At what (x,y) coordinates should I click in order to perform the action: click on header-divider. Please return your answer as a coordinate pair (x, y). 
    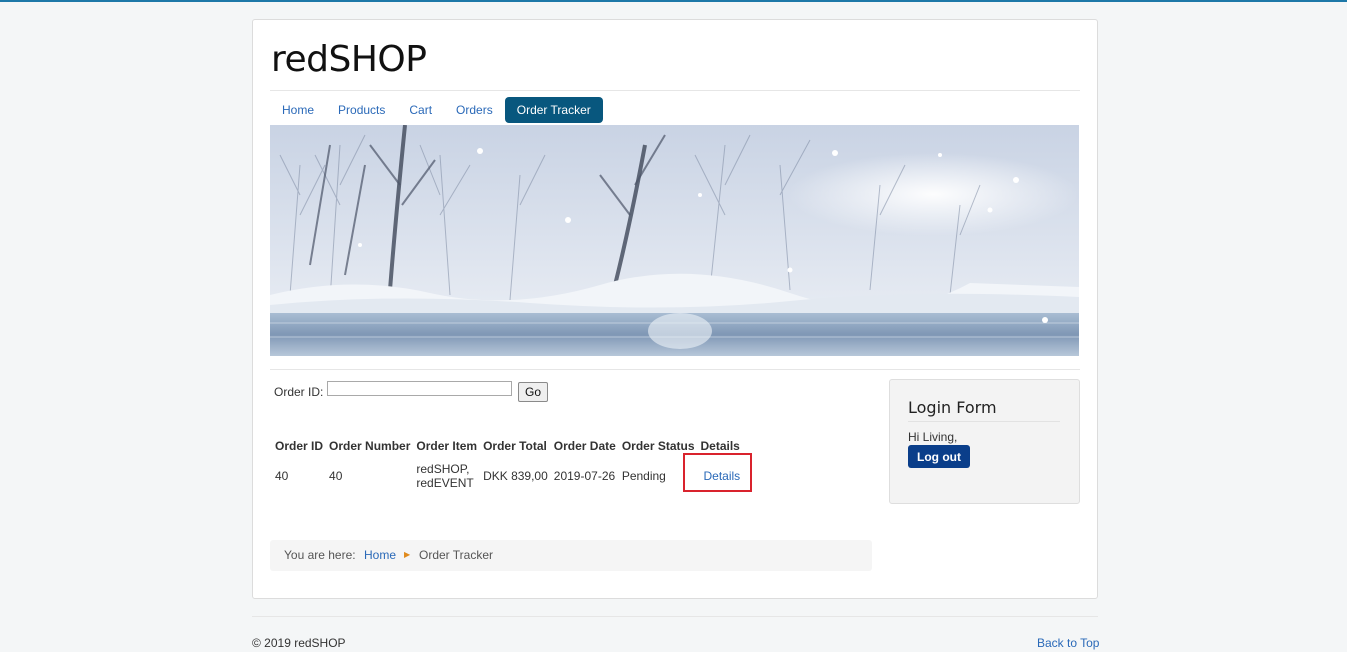
    Looking at the image, I should click on (675, 90).